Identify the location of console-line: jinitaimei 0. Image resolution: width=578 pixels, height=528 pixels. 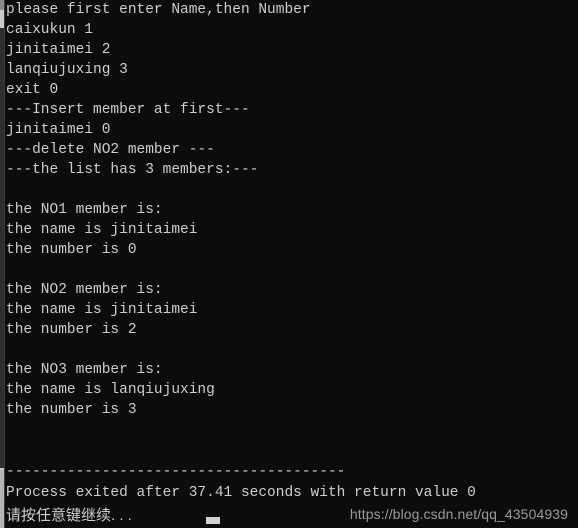
(58, 130).